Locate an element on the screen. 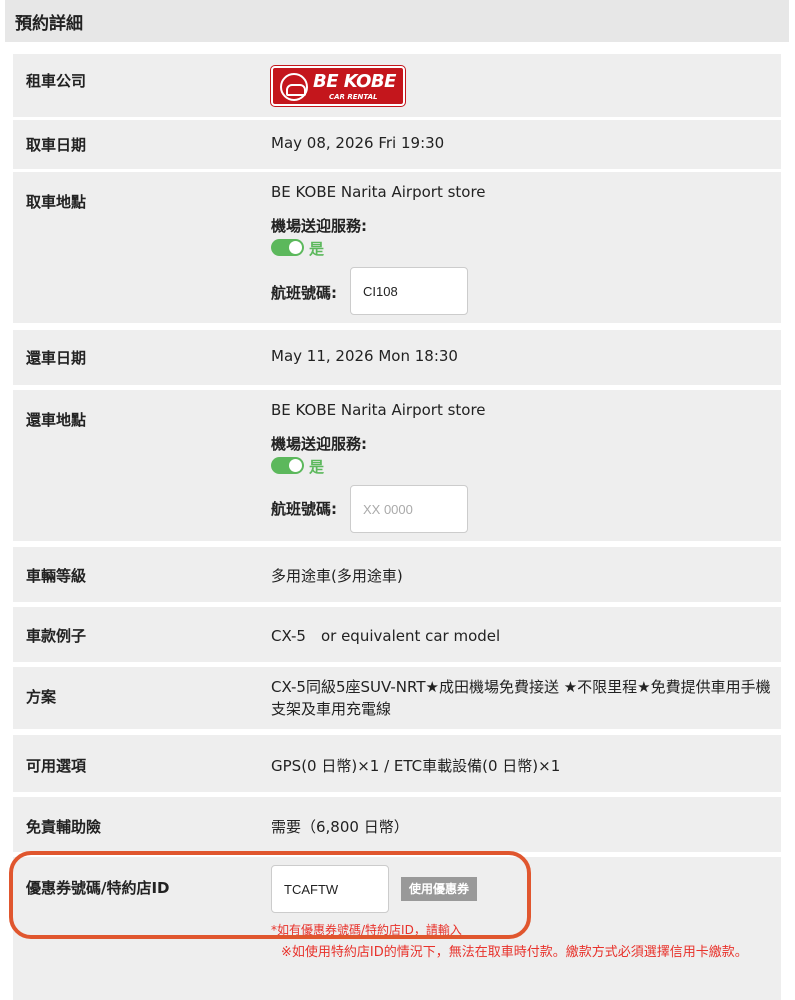 Image resolution: width=795 pixels, height=1000 pixels. return-flight-input is located at coordinates (409, 509).